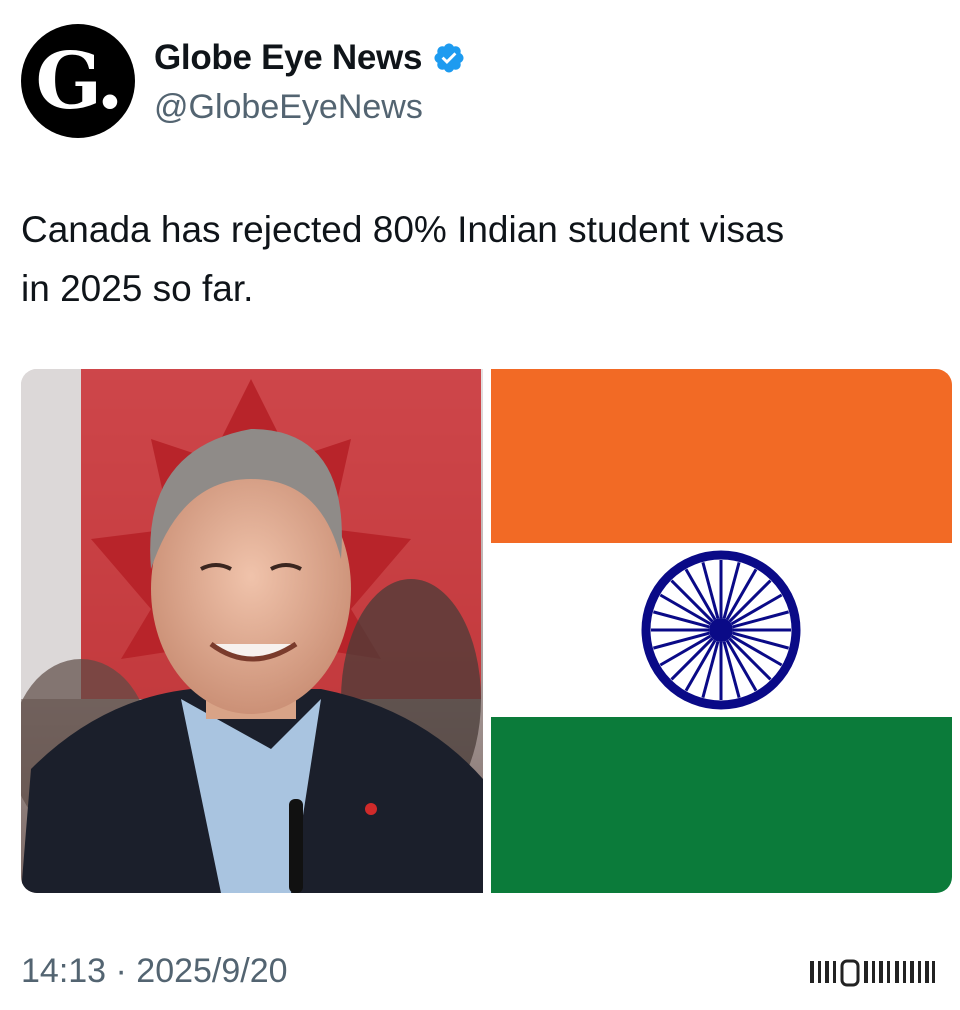 The image size is (960, 1010). What do you see at coordinates (872, 973) in the screenshot?
I see `watermark-icon` at bounding box center [872, 973].